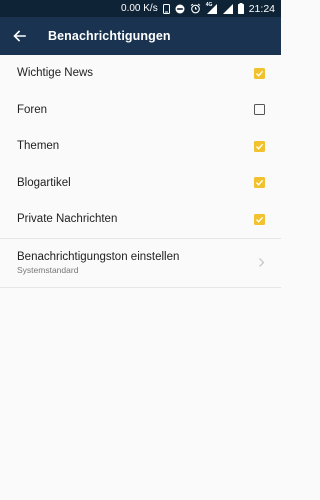 The image size is (320, 500). I want to click on notification-sound-title: Benachrichtigungston einstellen, so click(98, 256).